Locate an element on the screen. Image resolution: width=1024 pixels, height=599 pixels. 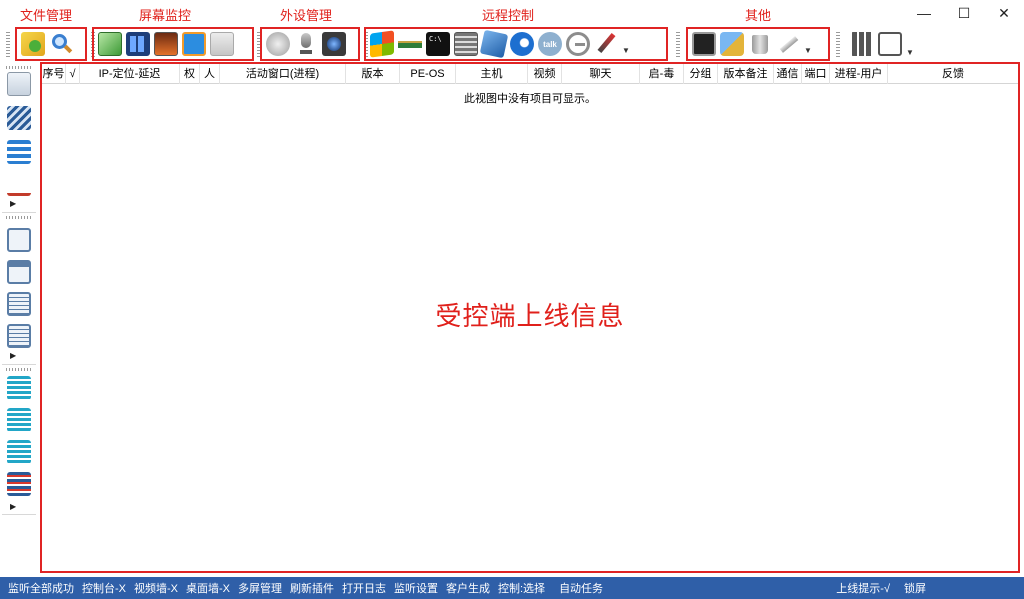
remote-dropdown-arrow-icon: ▼ is located at coordinates (626, 50).